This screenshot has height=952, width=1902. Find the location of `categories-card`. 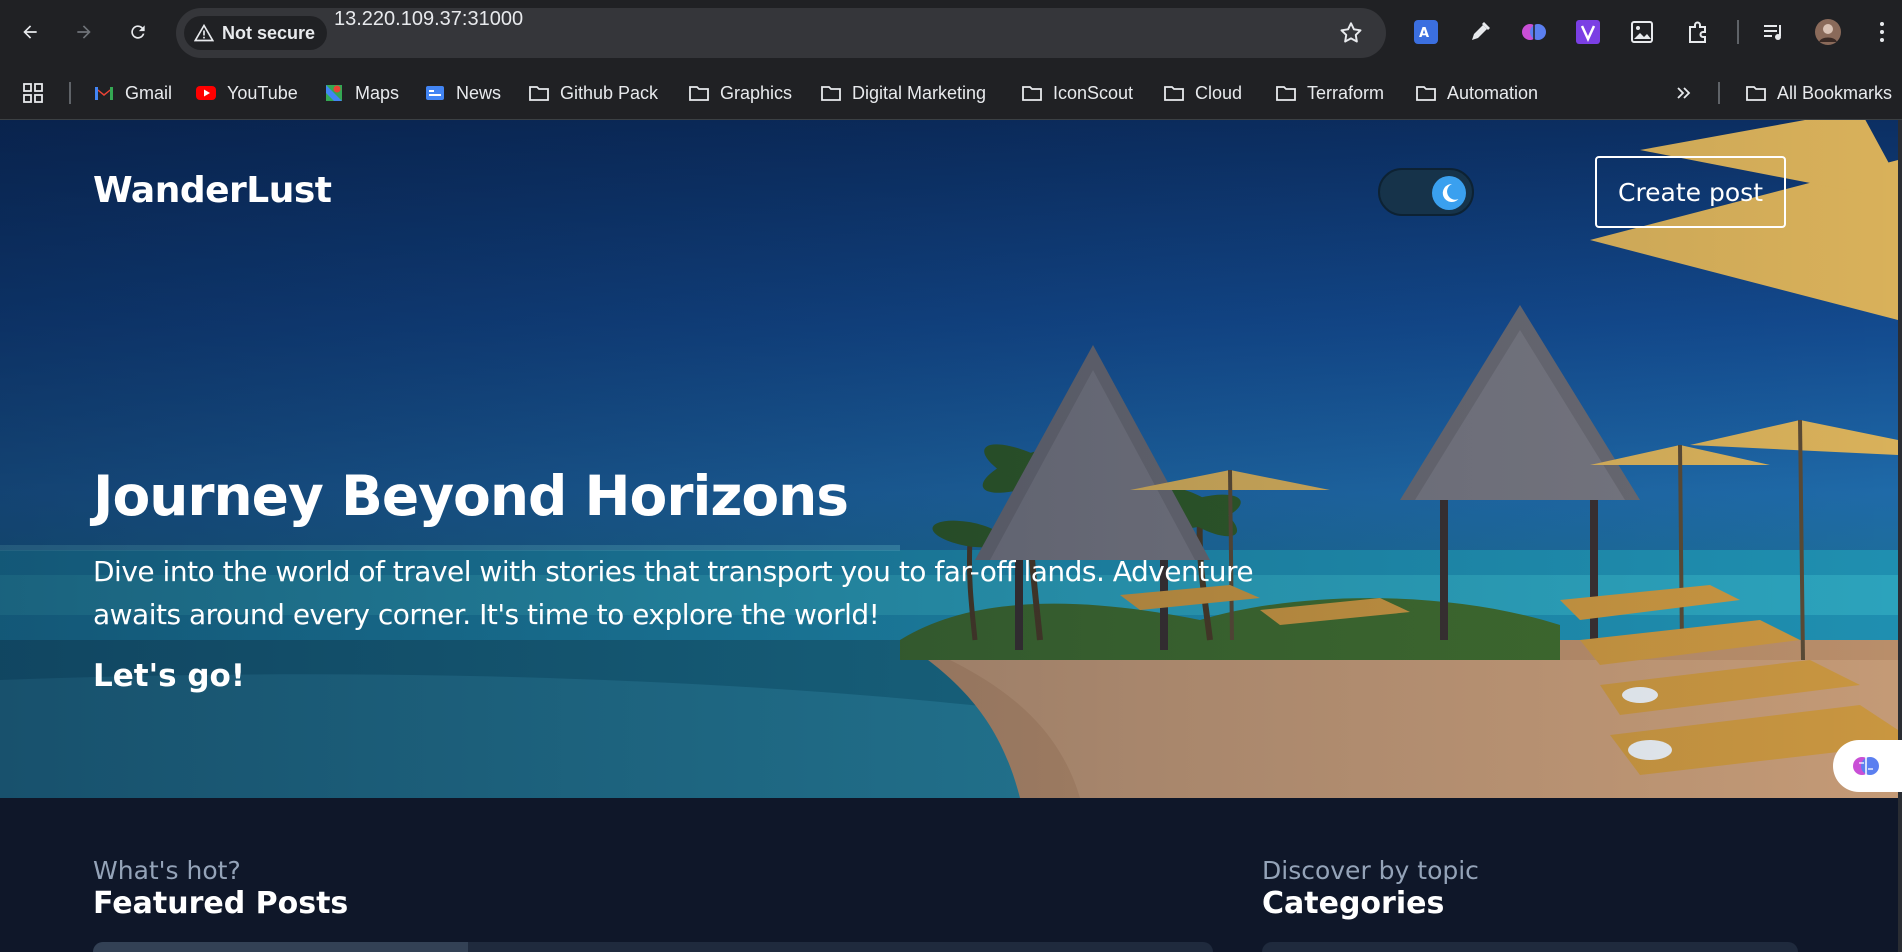

categories-card is located at coordinates (1530, 947).